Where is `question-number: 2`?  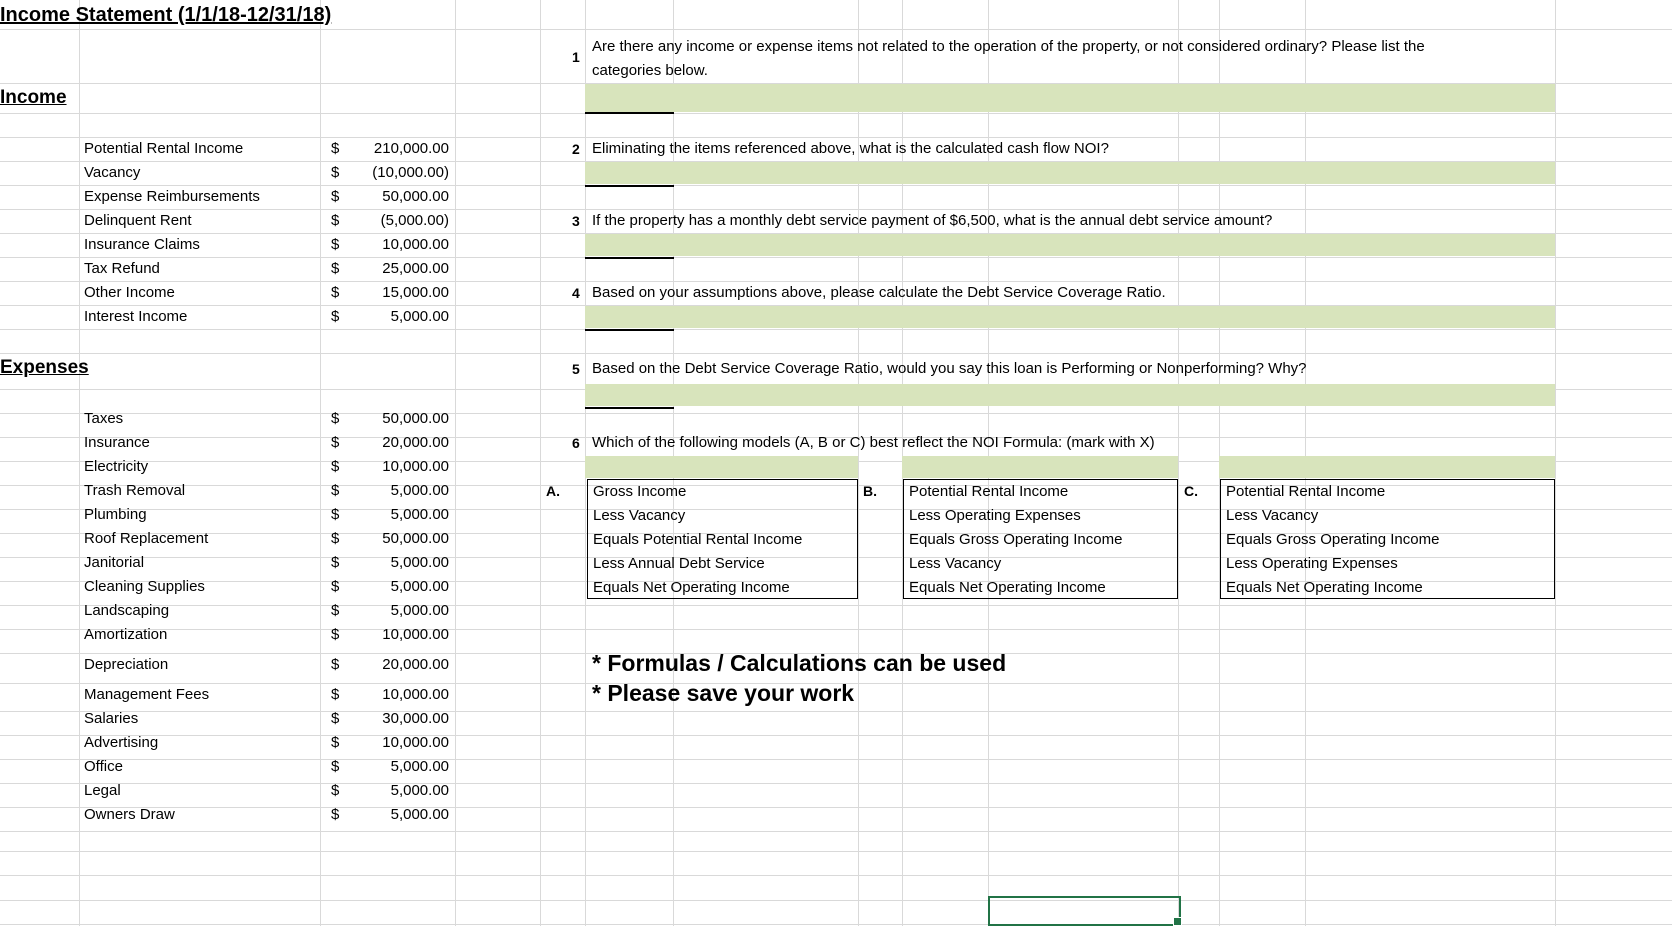 question-number: 2 is located at coordinates (576, 149).